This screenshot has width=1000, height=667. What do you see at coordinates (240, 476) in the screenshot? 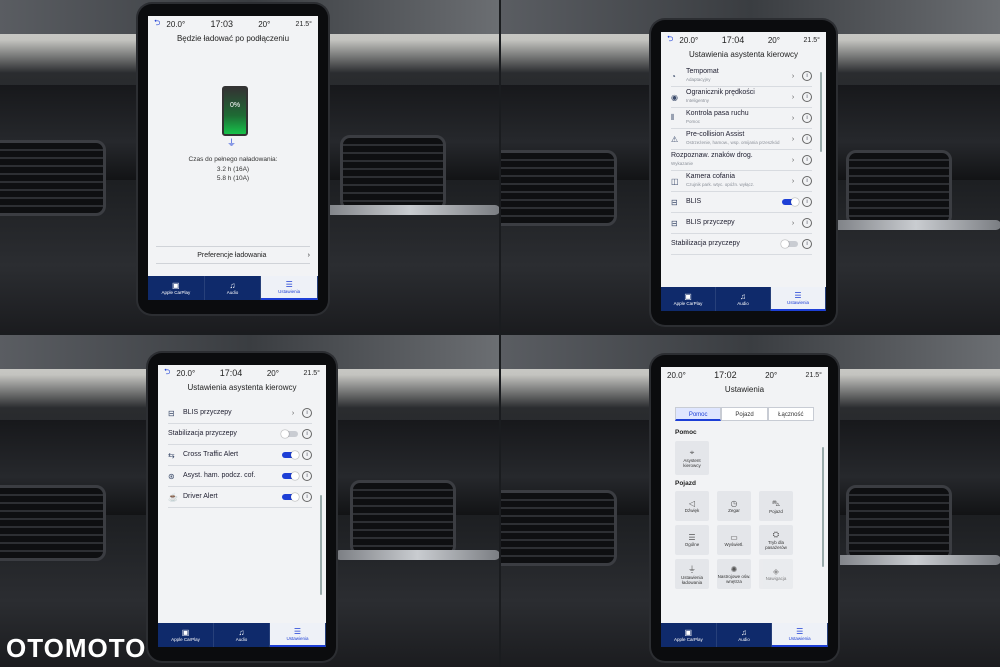
I see `setting-row-reverse-brake-assist: ⊛ Asyst. ham. podcz. cof. i` at bounding box center [240, 476].